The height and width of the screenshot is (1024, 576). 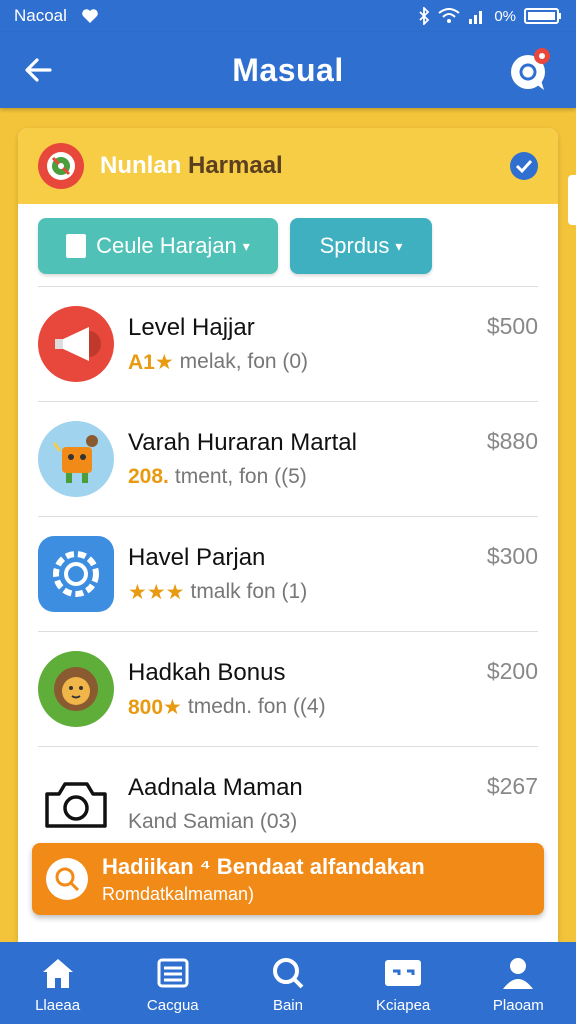 I want to click on item-price: $500, so click(x=512, y=326).